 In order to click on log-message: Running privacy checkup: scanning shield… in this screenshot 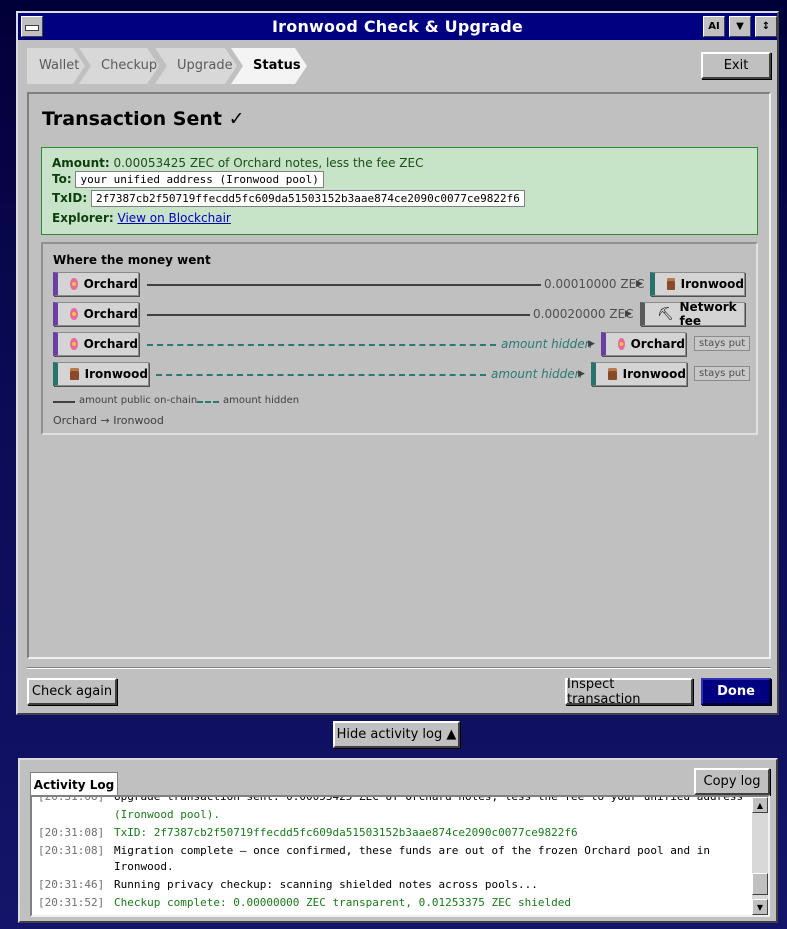, I will do `click(326, 884)`.